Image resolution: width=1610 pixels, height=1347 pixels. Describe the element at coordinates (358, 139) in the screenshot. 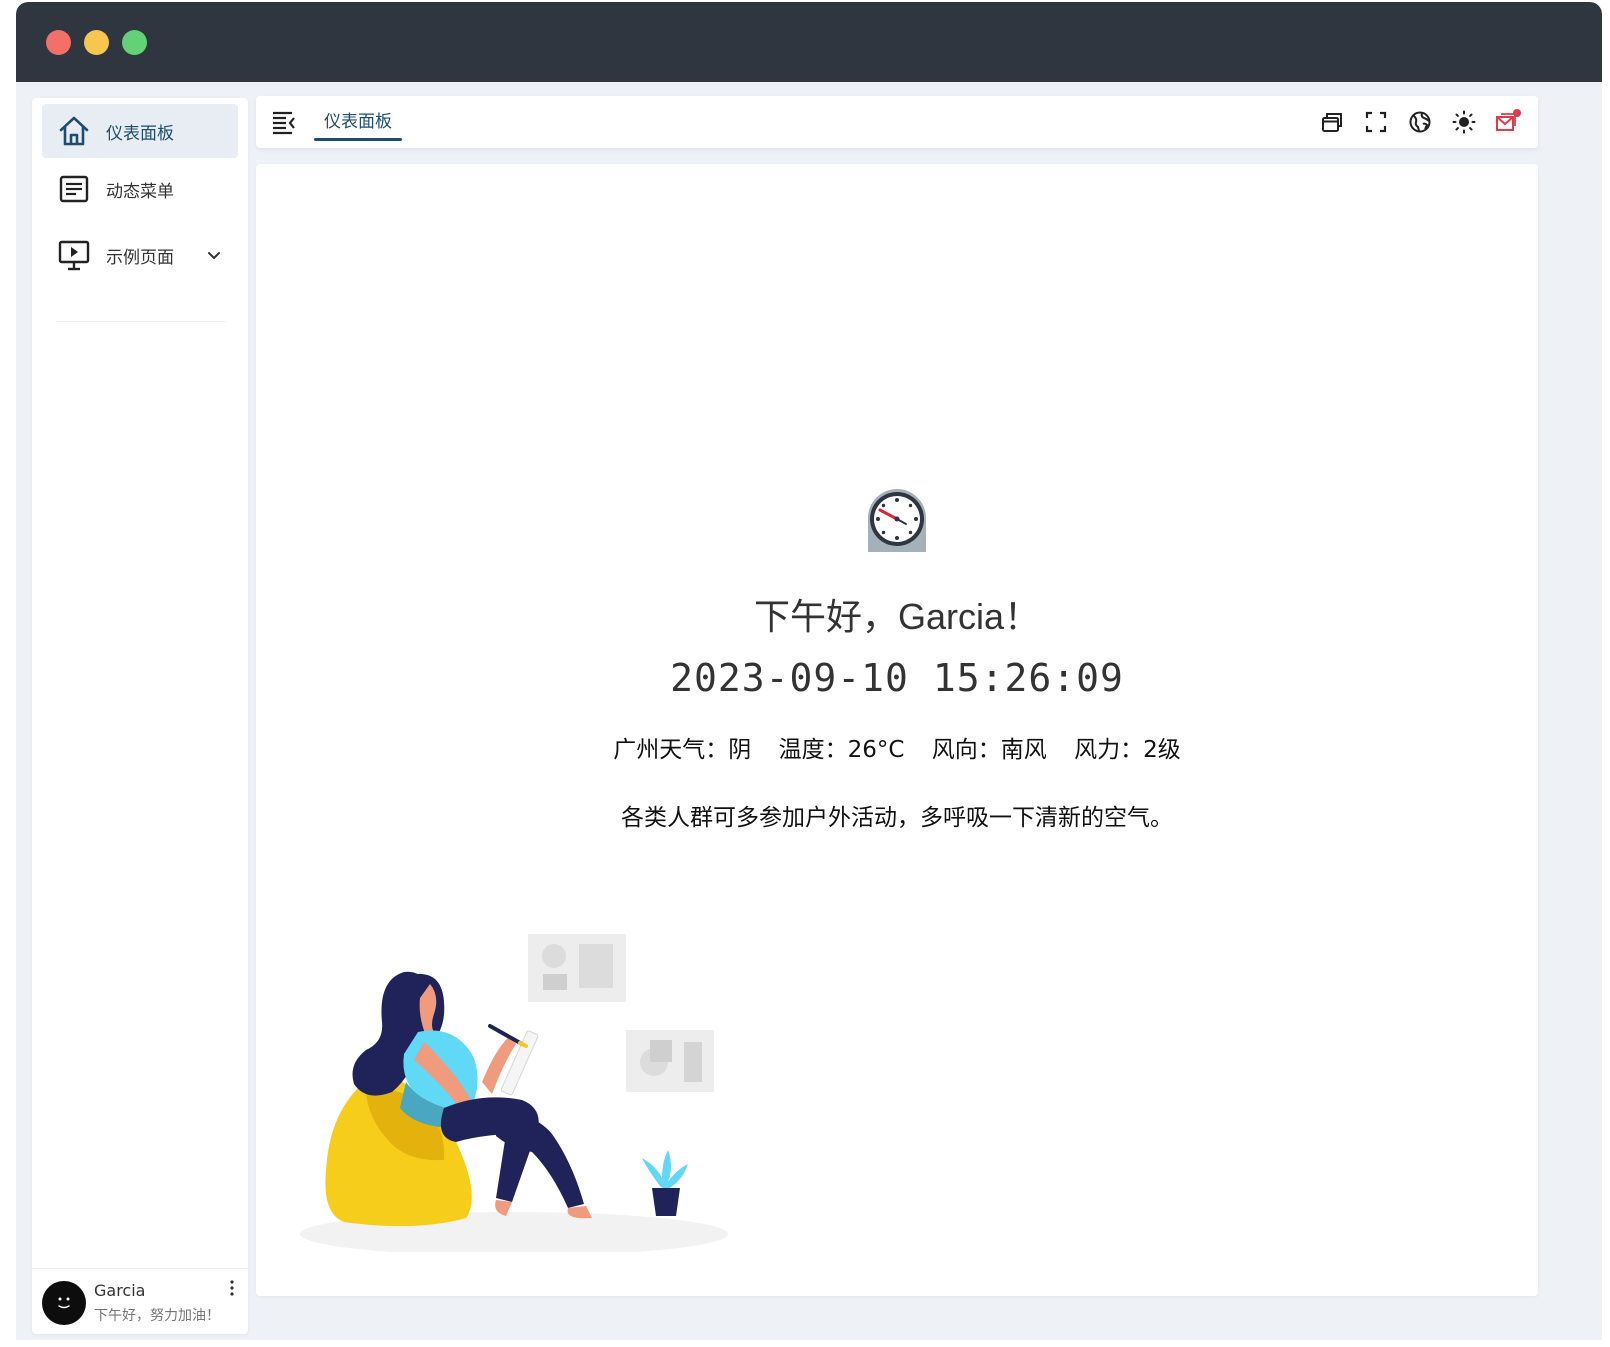

I see `active-tab-indicator` at that location.